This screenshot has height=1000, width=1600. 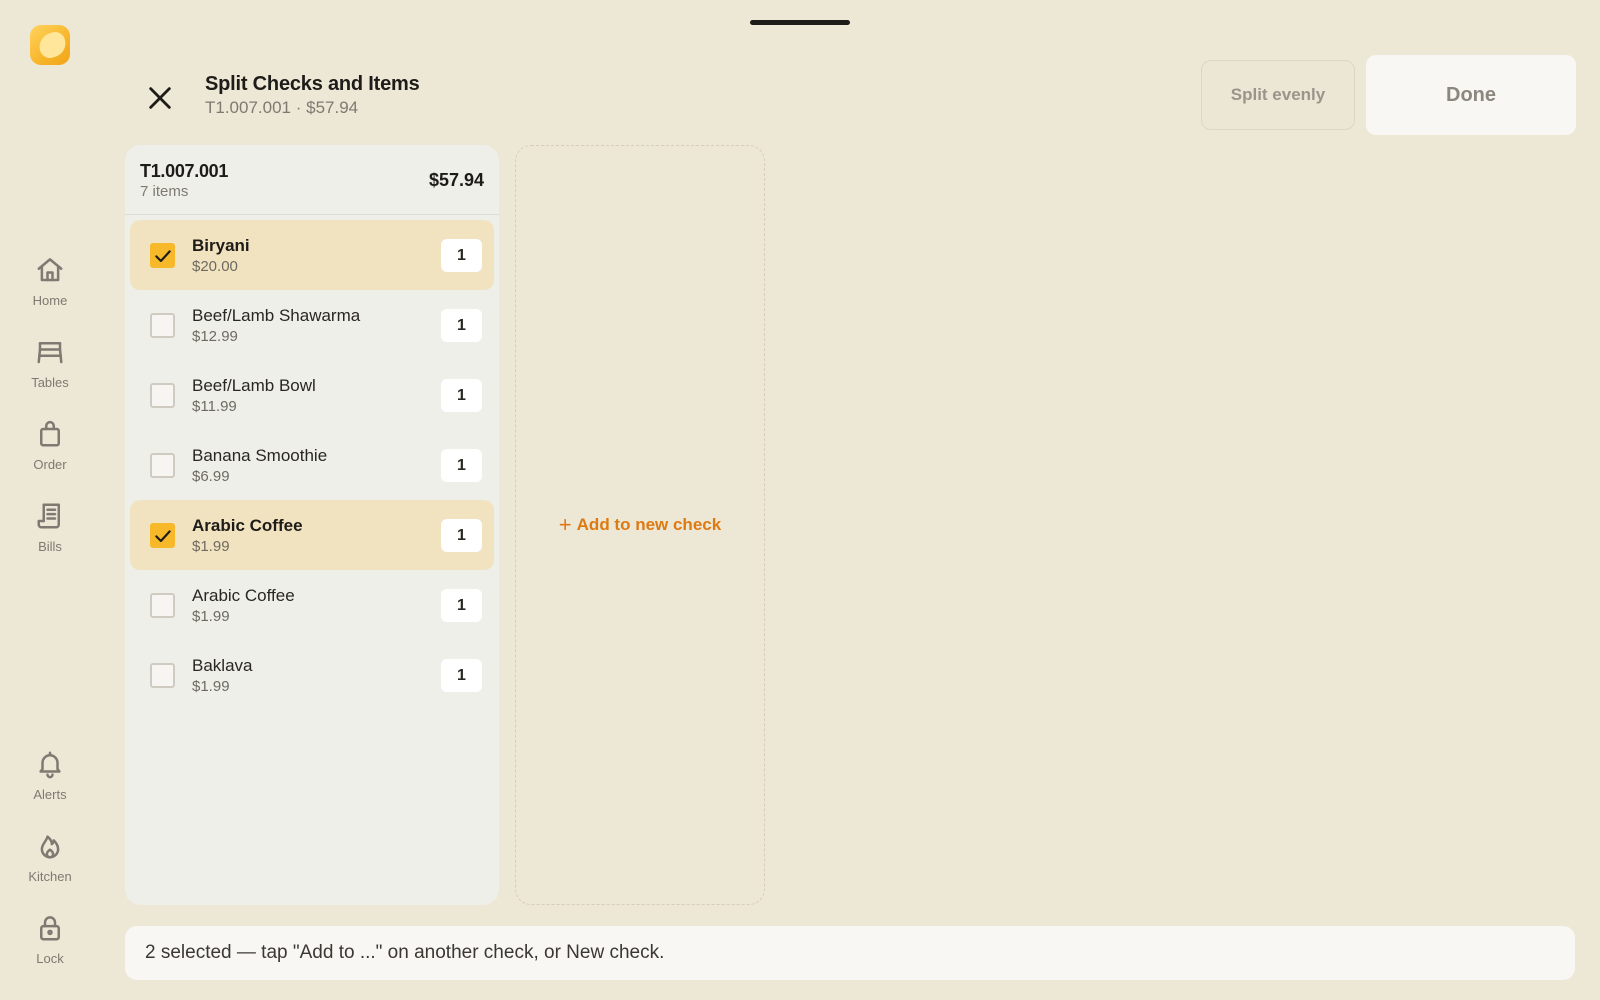 I want to click on item-name: Banana Smoothie, so click(x=260, y=455).